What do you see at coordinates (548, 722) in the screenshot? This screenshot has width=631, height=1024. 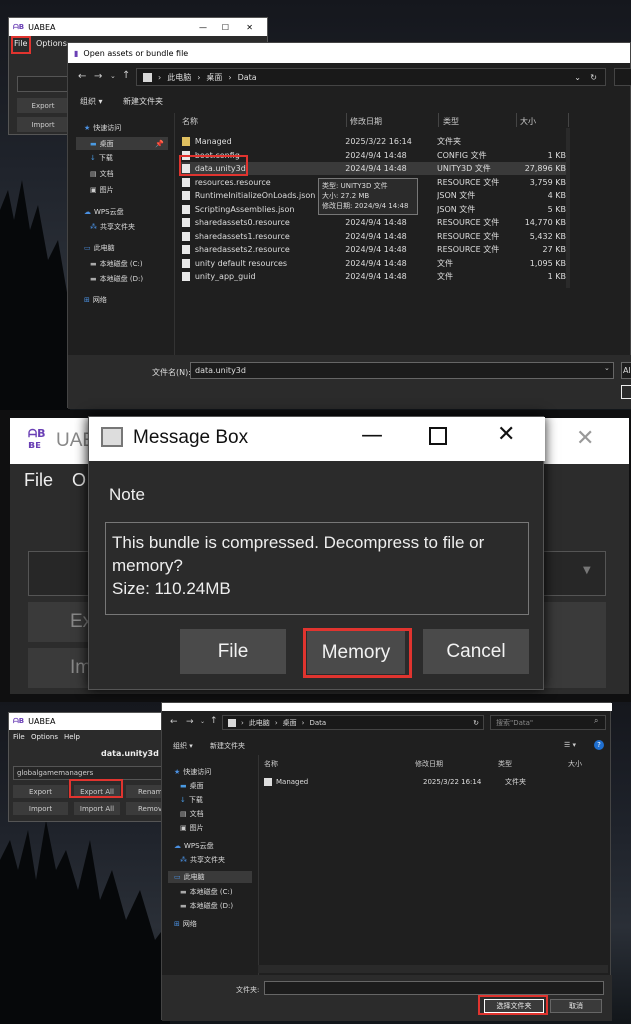 I see `search-input: 搜索"Data"` at bounding box center [548, 722].